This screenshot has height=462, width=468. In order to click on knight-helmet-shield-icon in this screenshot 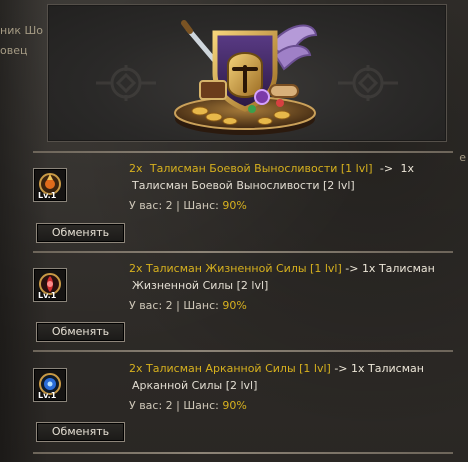, I will do `click(246, 77)`.